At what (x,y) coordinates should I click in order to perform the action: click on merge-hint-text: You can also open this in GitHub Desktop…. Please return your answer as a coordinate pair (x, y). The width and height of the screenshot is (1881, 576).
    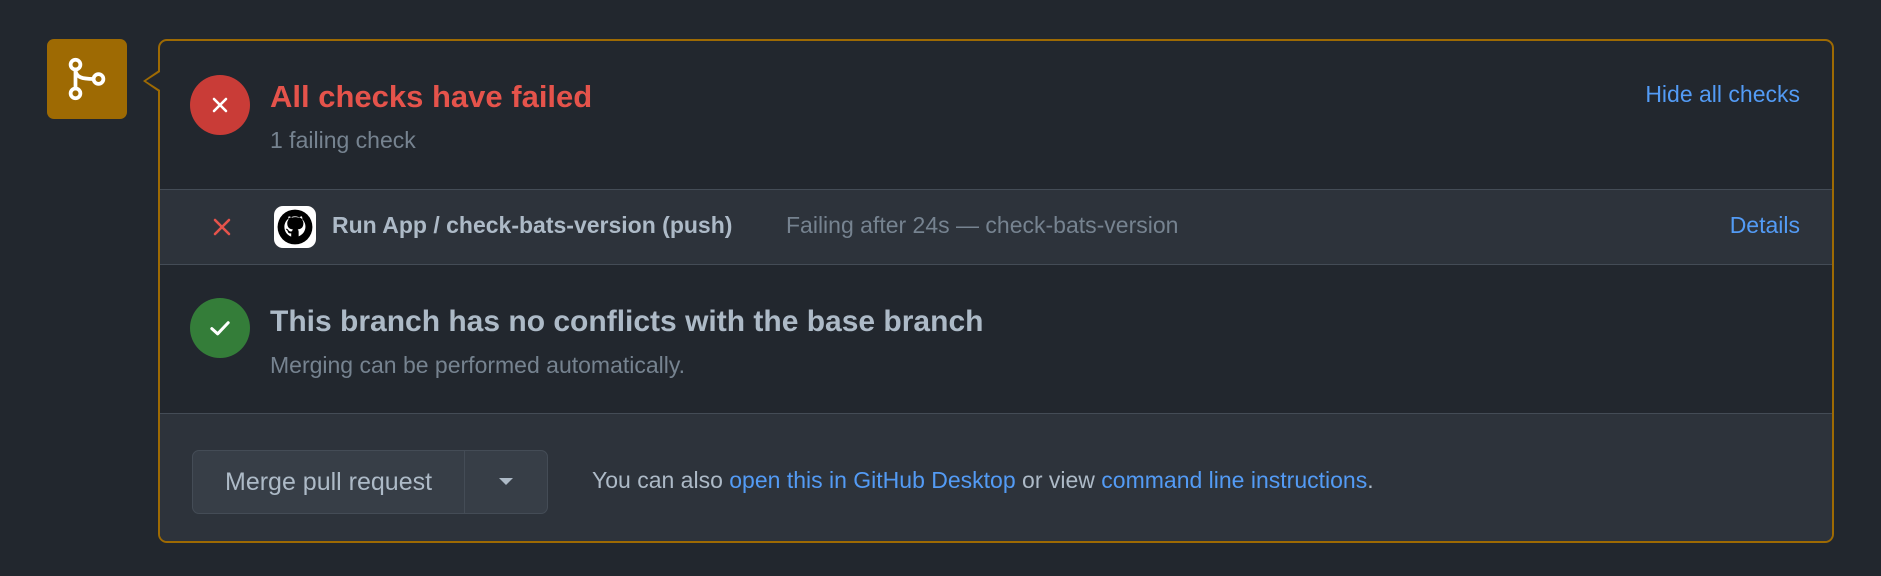
    Looking at the image, I should click on (983, 480).